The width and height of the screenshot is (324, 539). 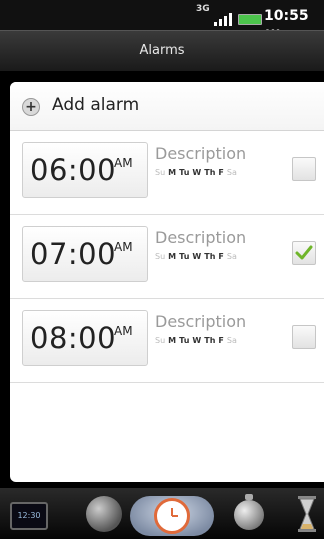 I want to click on hourglass-icon, so click(x=307, y=514).